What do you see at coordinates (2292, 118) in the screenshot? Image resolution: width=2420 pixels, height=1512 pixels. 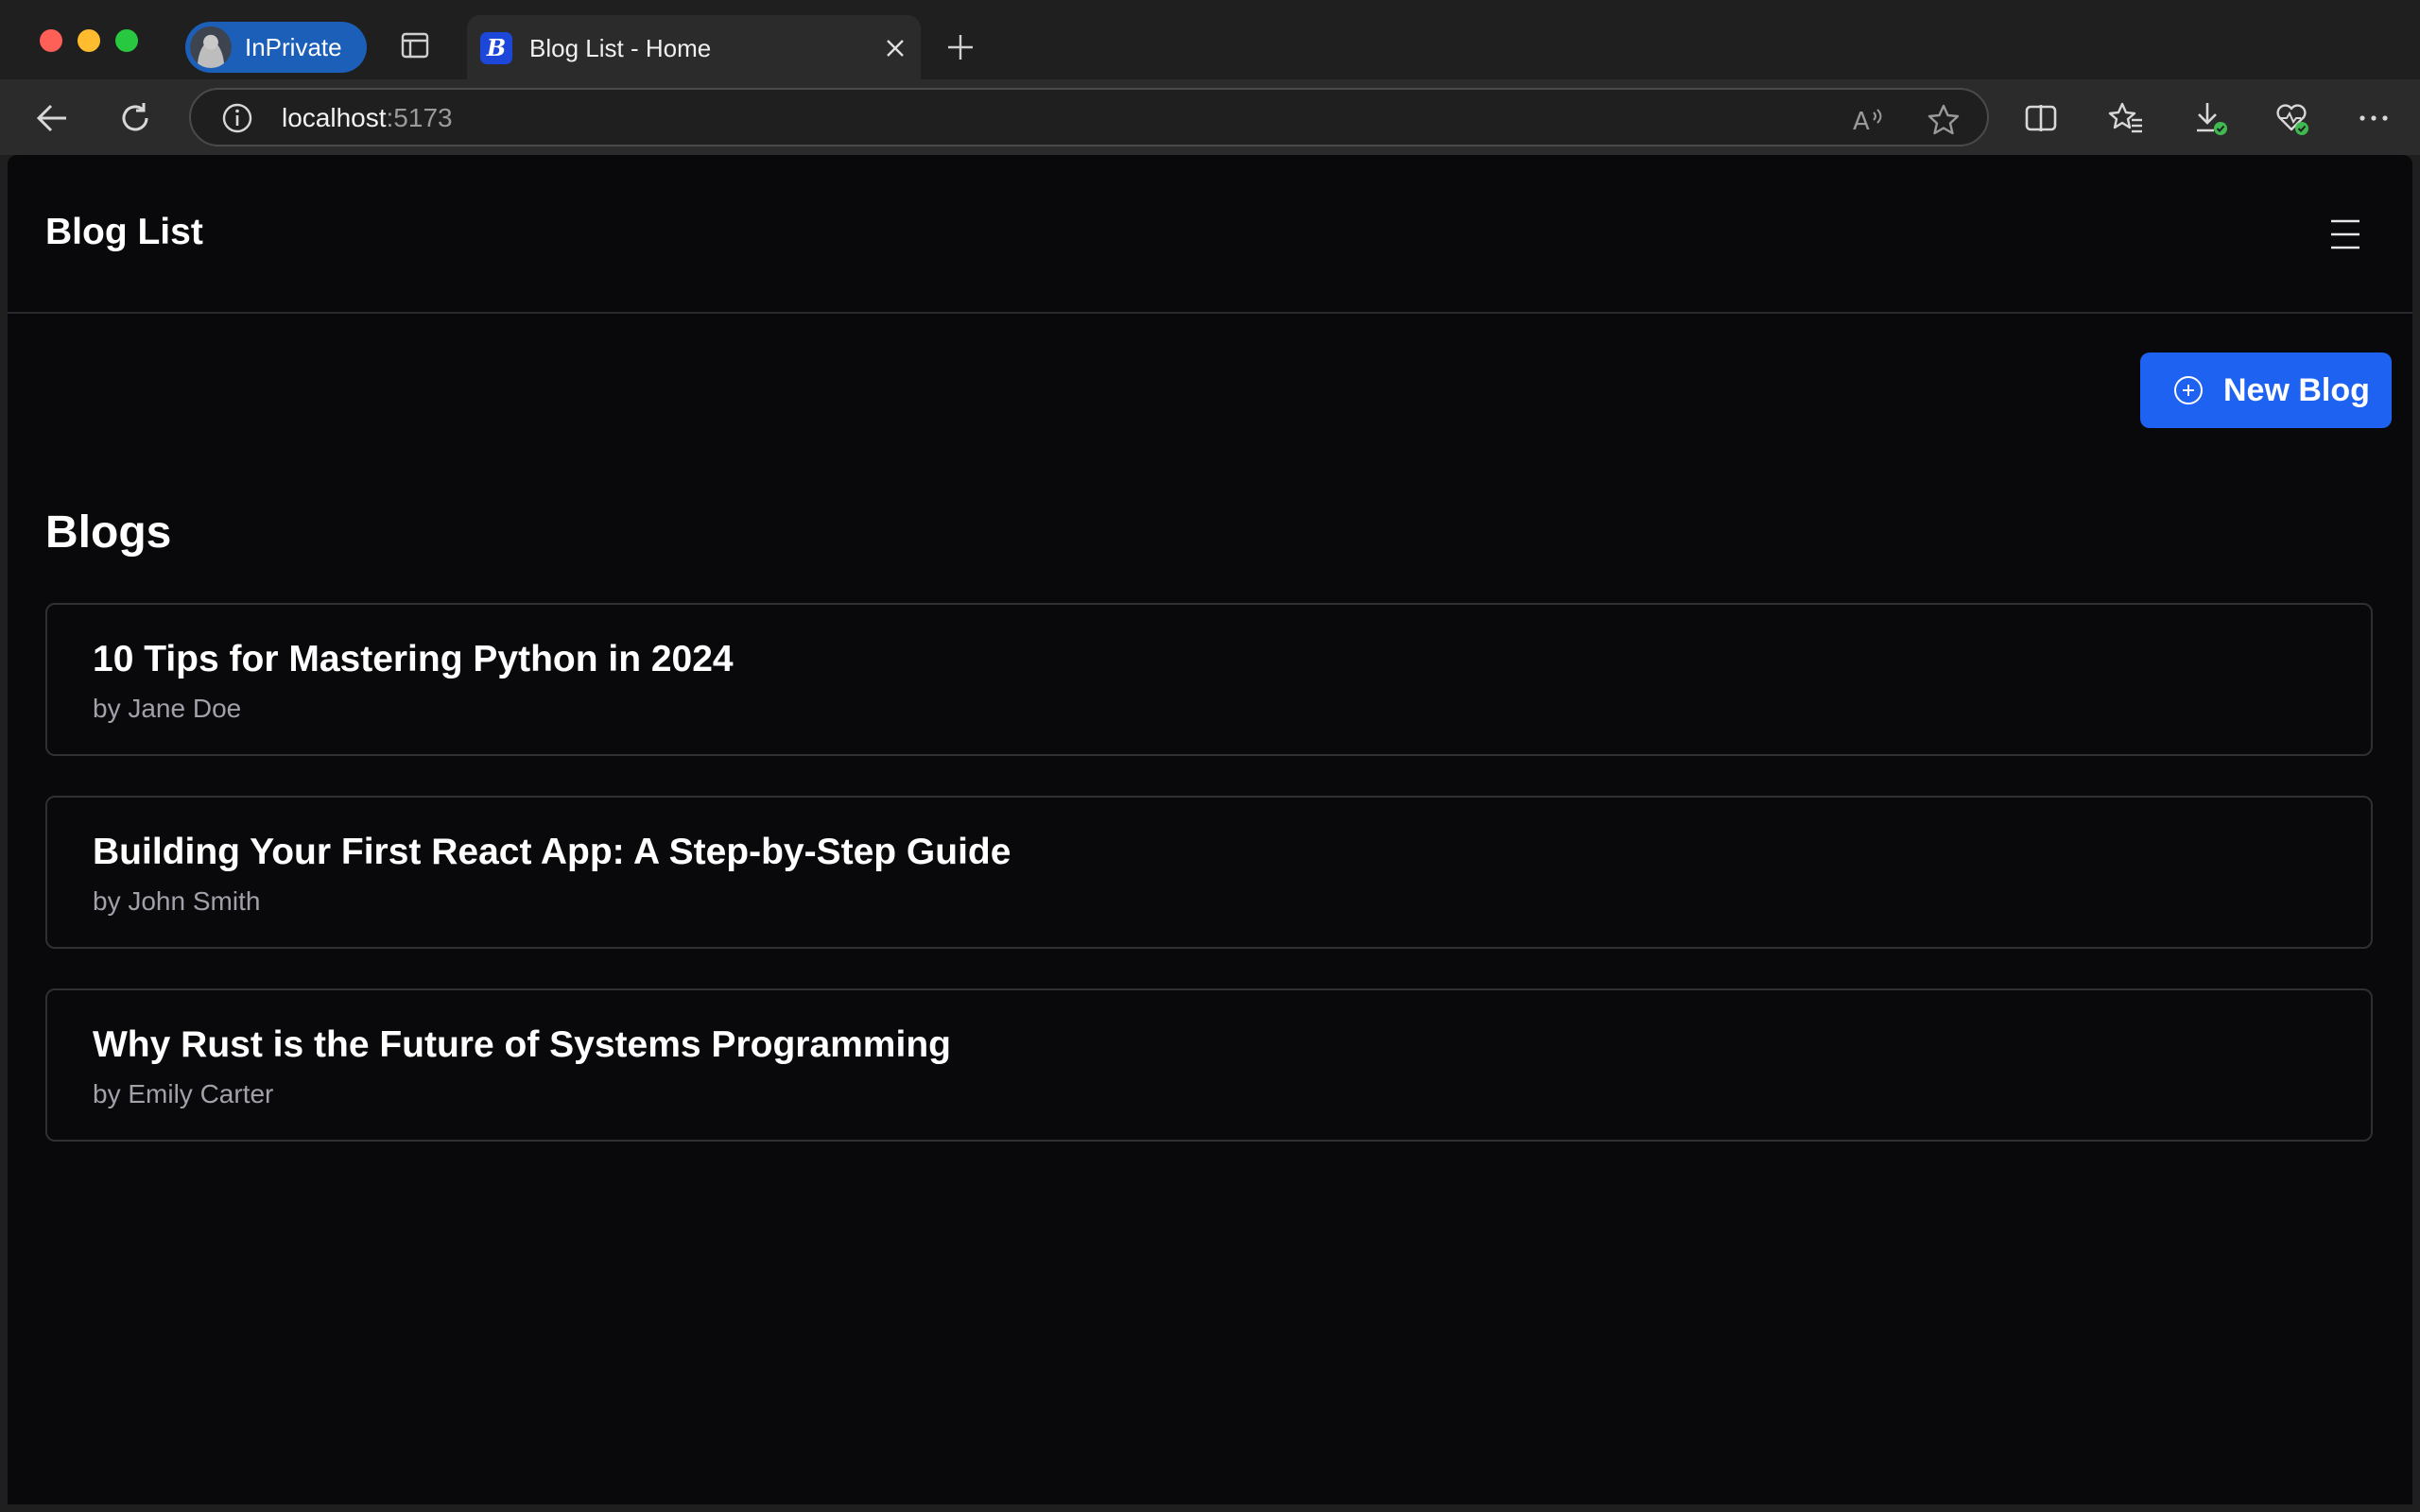 I see `browser-essentials-icon` at bounding box center [2292, 118].